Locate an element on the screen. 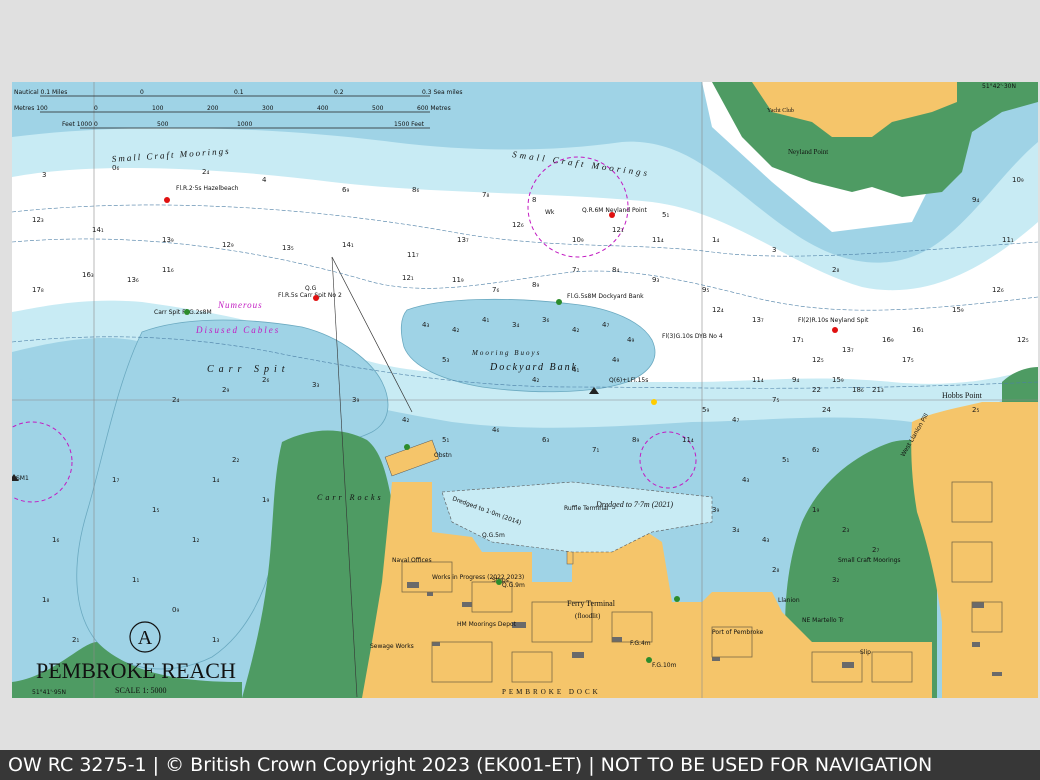  label-obstn: Obstn is located at coordinates (443, 455).